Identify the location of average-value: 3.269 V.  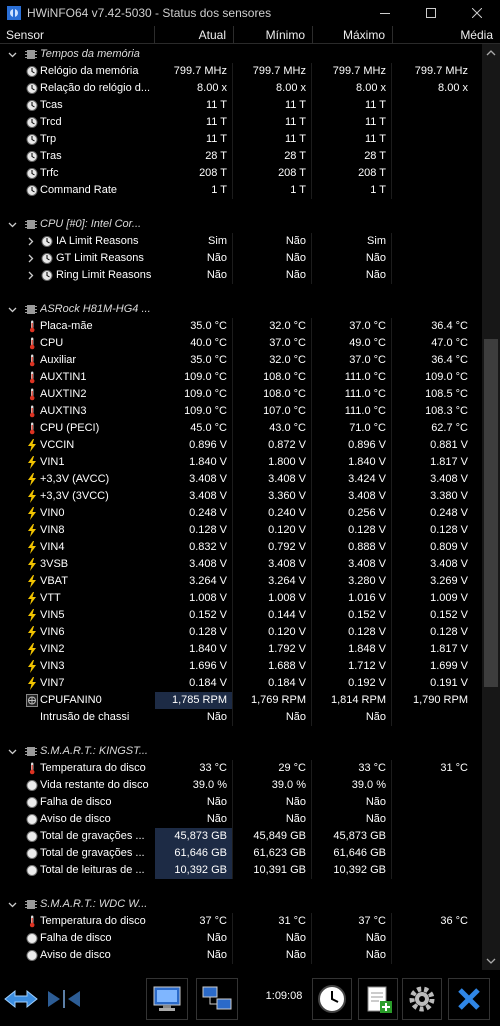
(449, 581).